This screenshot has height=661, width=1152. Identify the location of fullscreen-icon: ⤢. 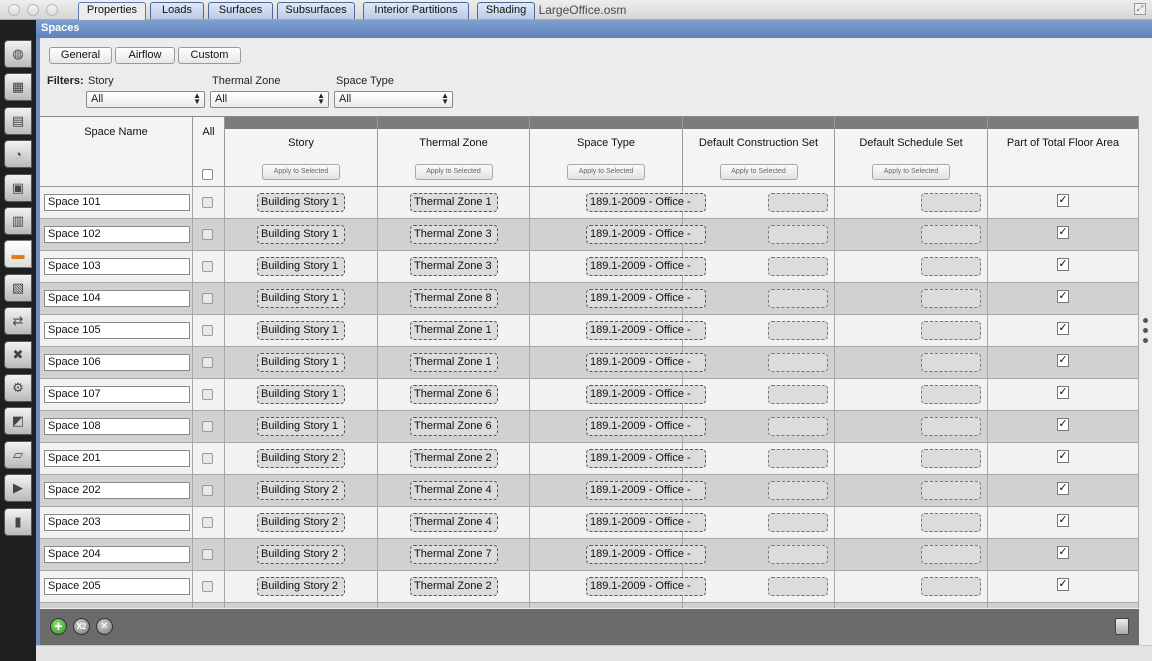
(1140, 9).